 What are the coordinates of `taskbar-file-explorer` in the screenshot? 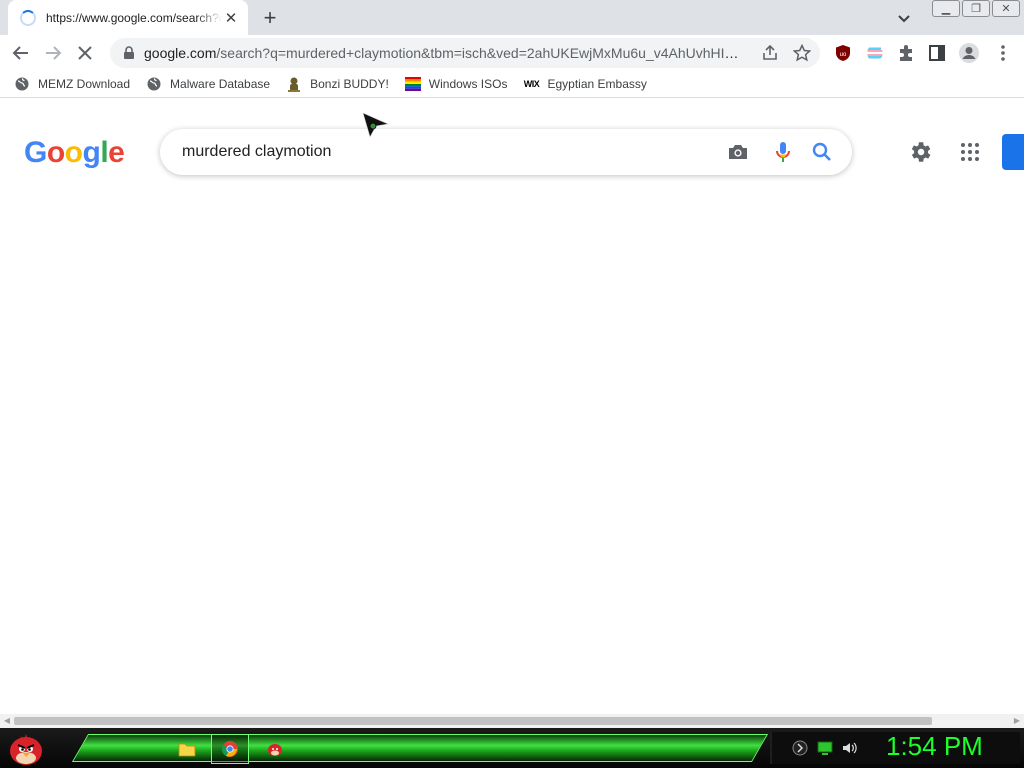 It's located at (187, 749).